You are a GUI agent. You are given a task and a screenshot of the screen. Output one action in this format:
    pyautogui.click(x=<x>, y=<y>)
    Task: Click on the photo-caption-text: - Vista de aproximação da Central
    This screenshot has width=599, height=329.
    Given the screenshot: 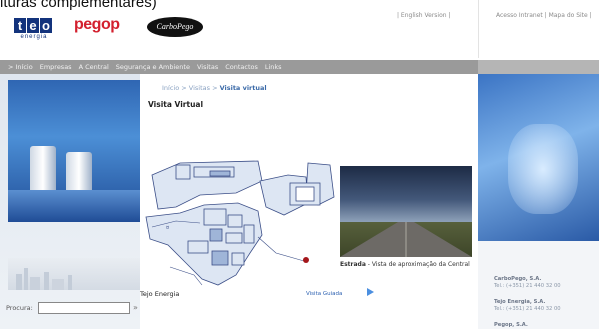 What is the action you would take?
    pyautogui.click(x=417, y=264)
    